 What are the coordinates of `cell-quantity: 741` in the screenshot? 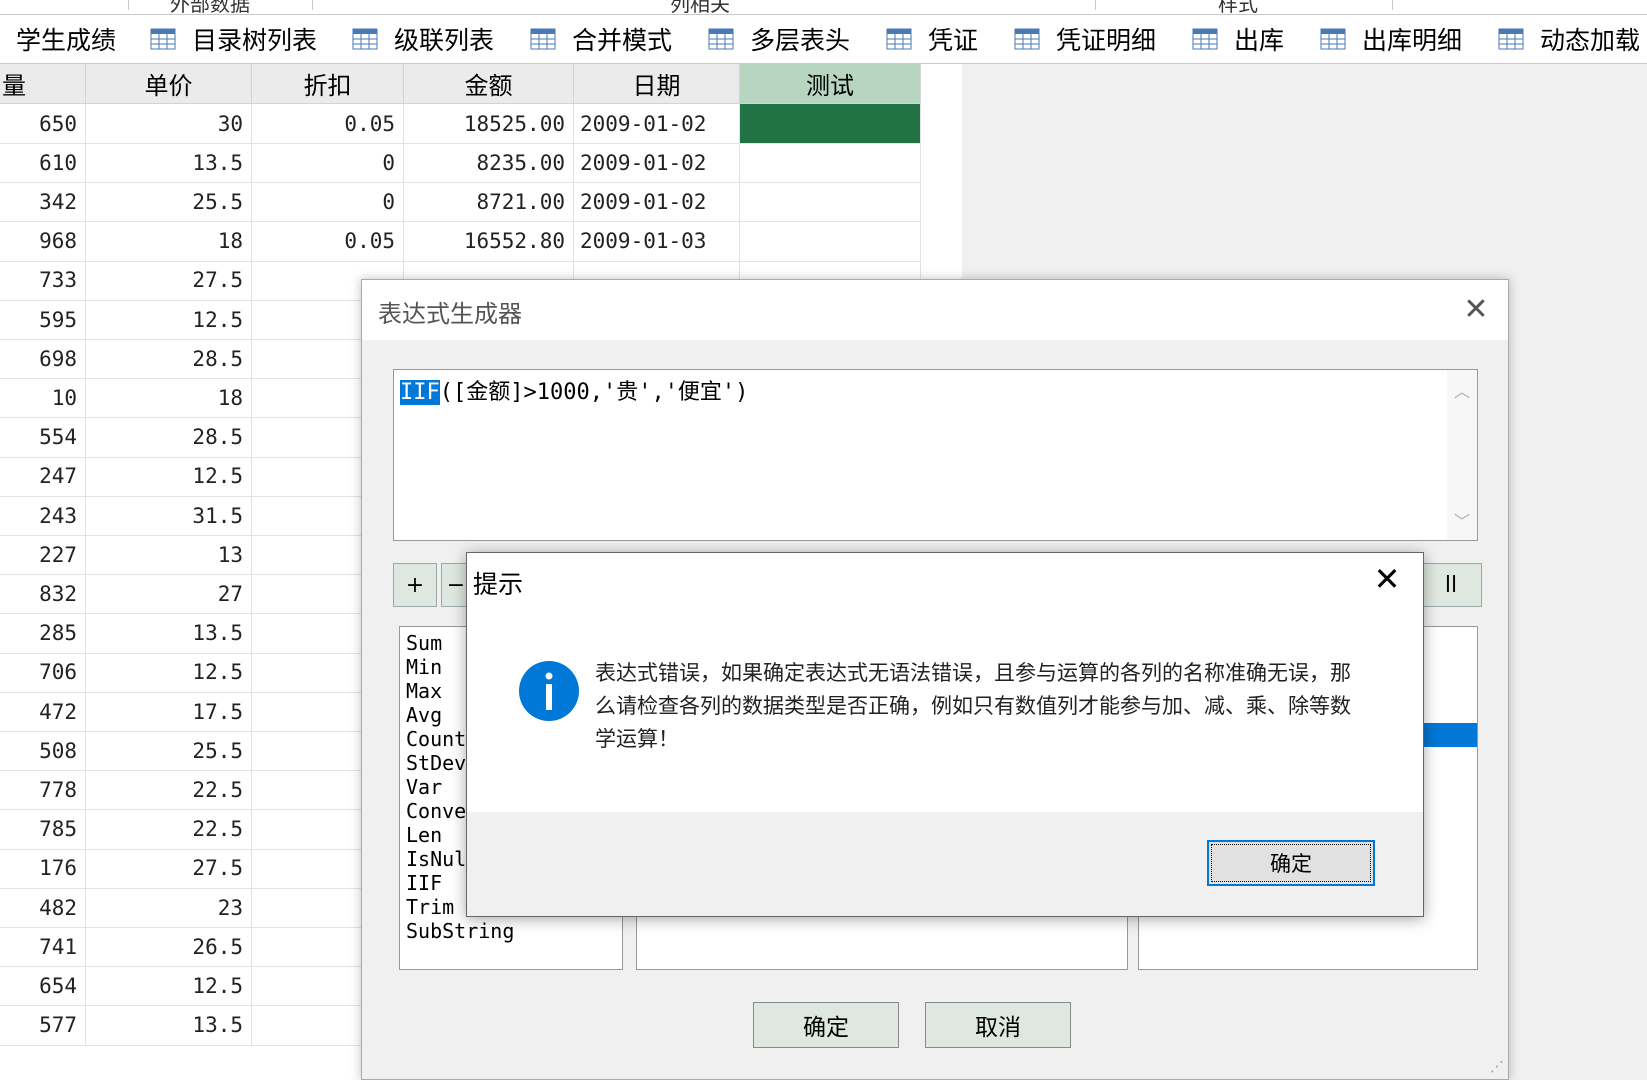 It's located at (43, 947).